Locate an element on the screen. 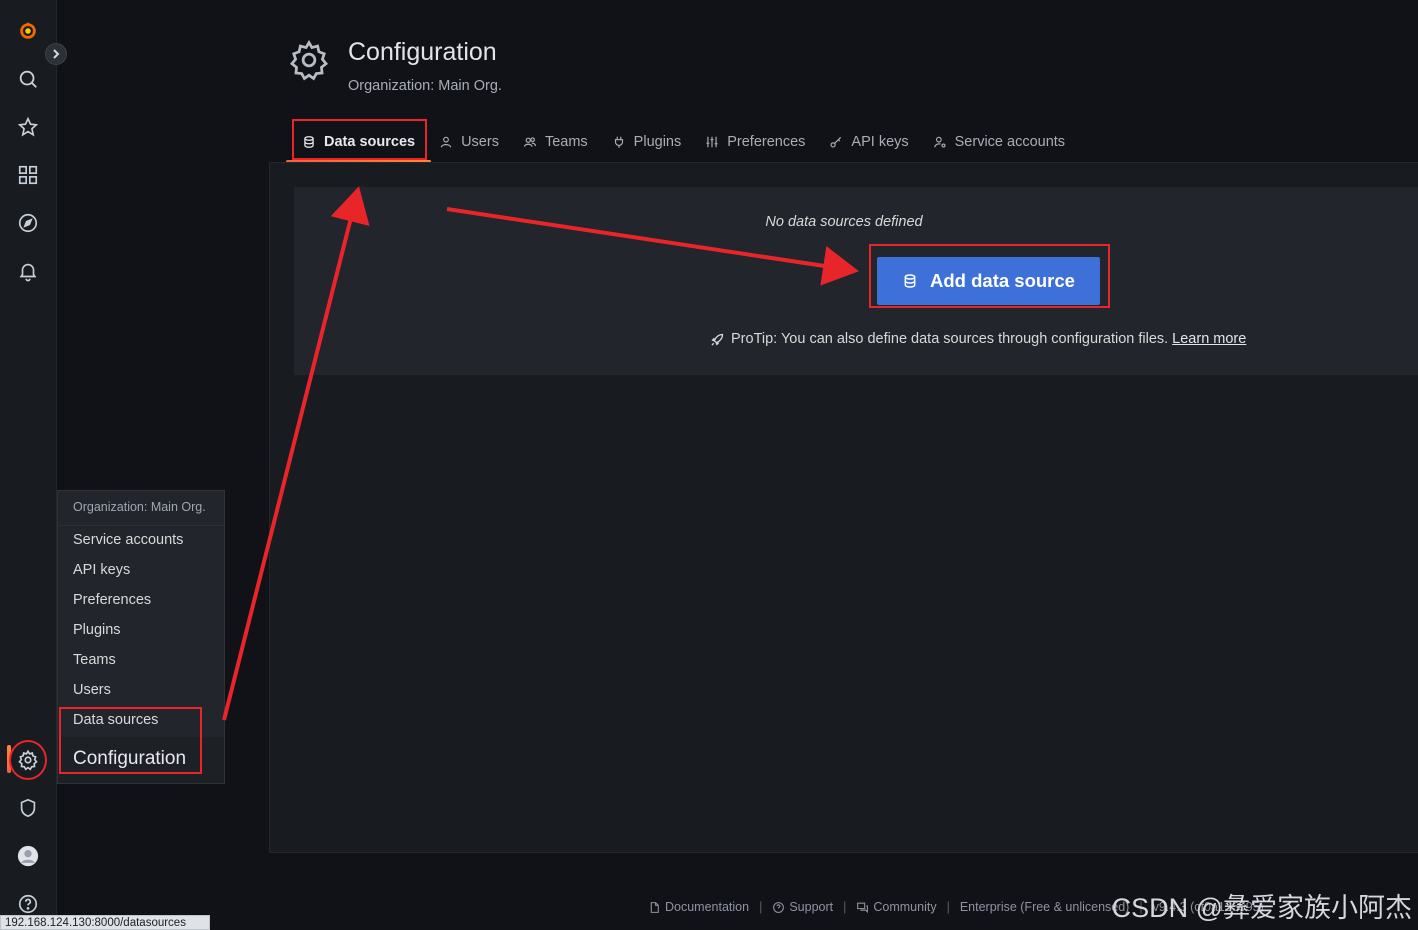 The height and width of the screenshot is (930, 1418). flyout-item-api-keys: API keys is located at coordinates (141, 571).